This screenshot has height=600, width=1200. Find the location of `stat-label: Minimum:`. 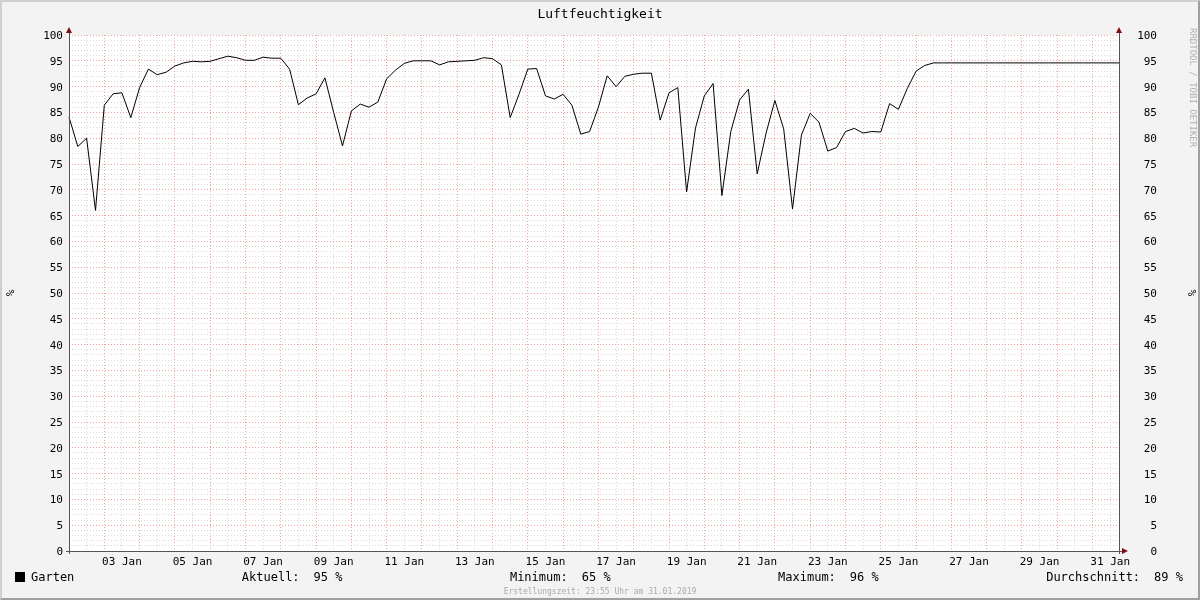

stat-label: Minimum: is located at coordinates (538, 577).